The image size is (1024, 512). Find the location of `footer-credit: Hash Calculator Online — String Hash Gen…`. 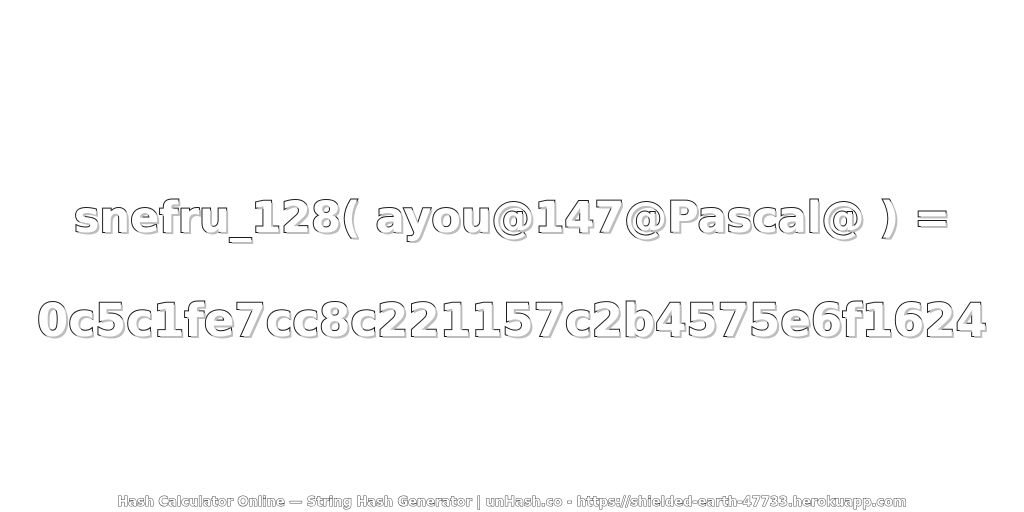

footer-credit: Hash Calculator Online — String Hash Gen… is located at coordinates (512, 503).